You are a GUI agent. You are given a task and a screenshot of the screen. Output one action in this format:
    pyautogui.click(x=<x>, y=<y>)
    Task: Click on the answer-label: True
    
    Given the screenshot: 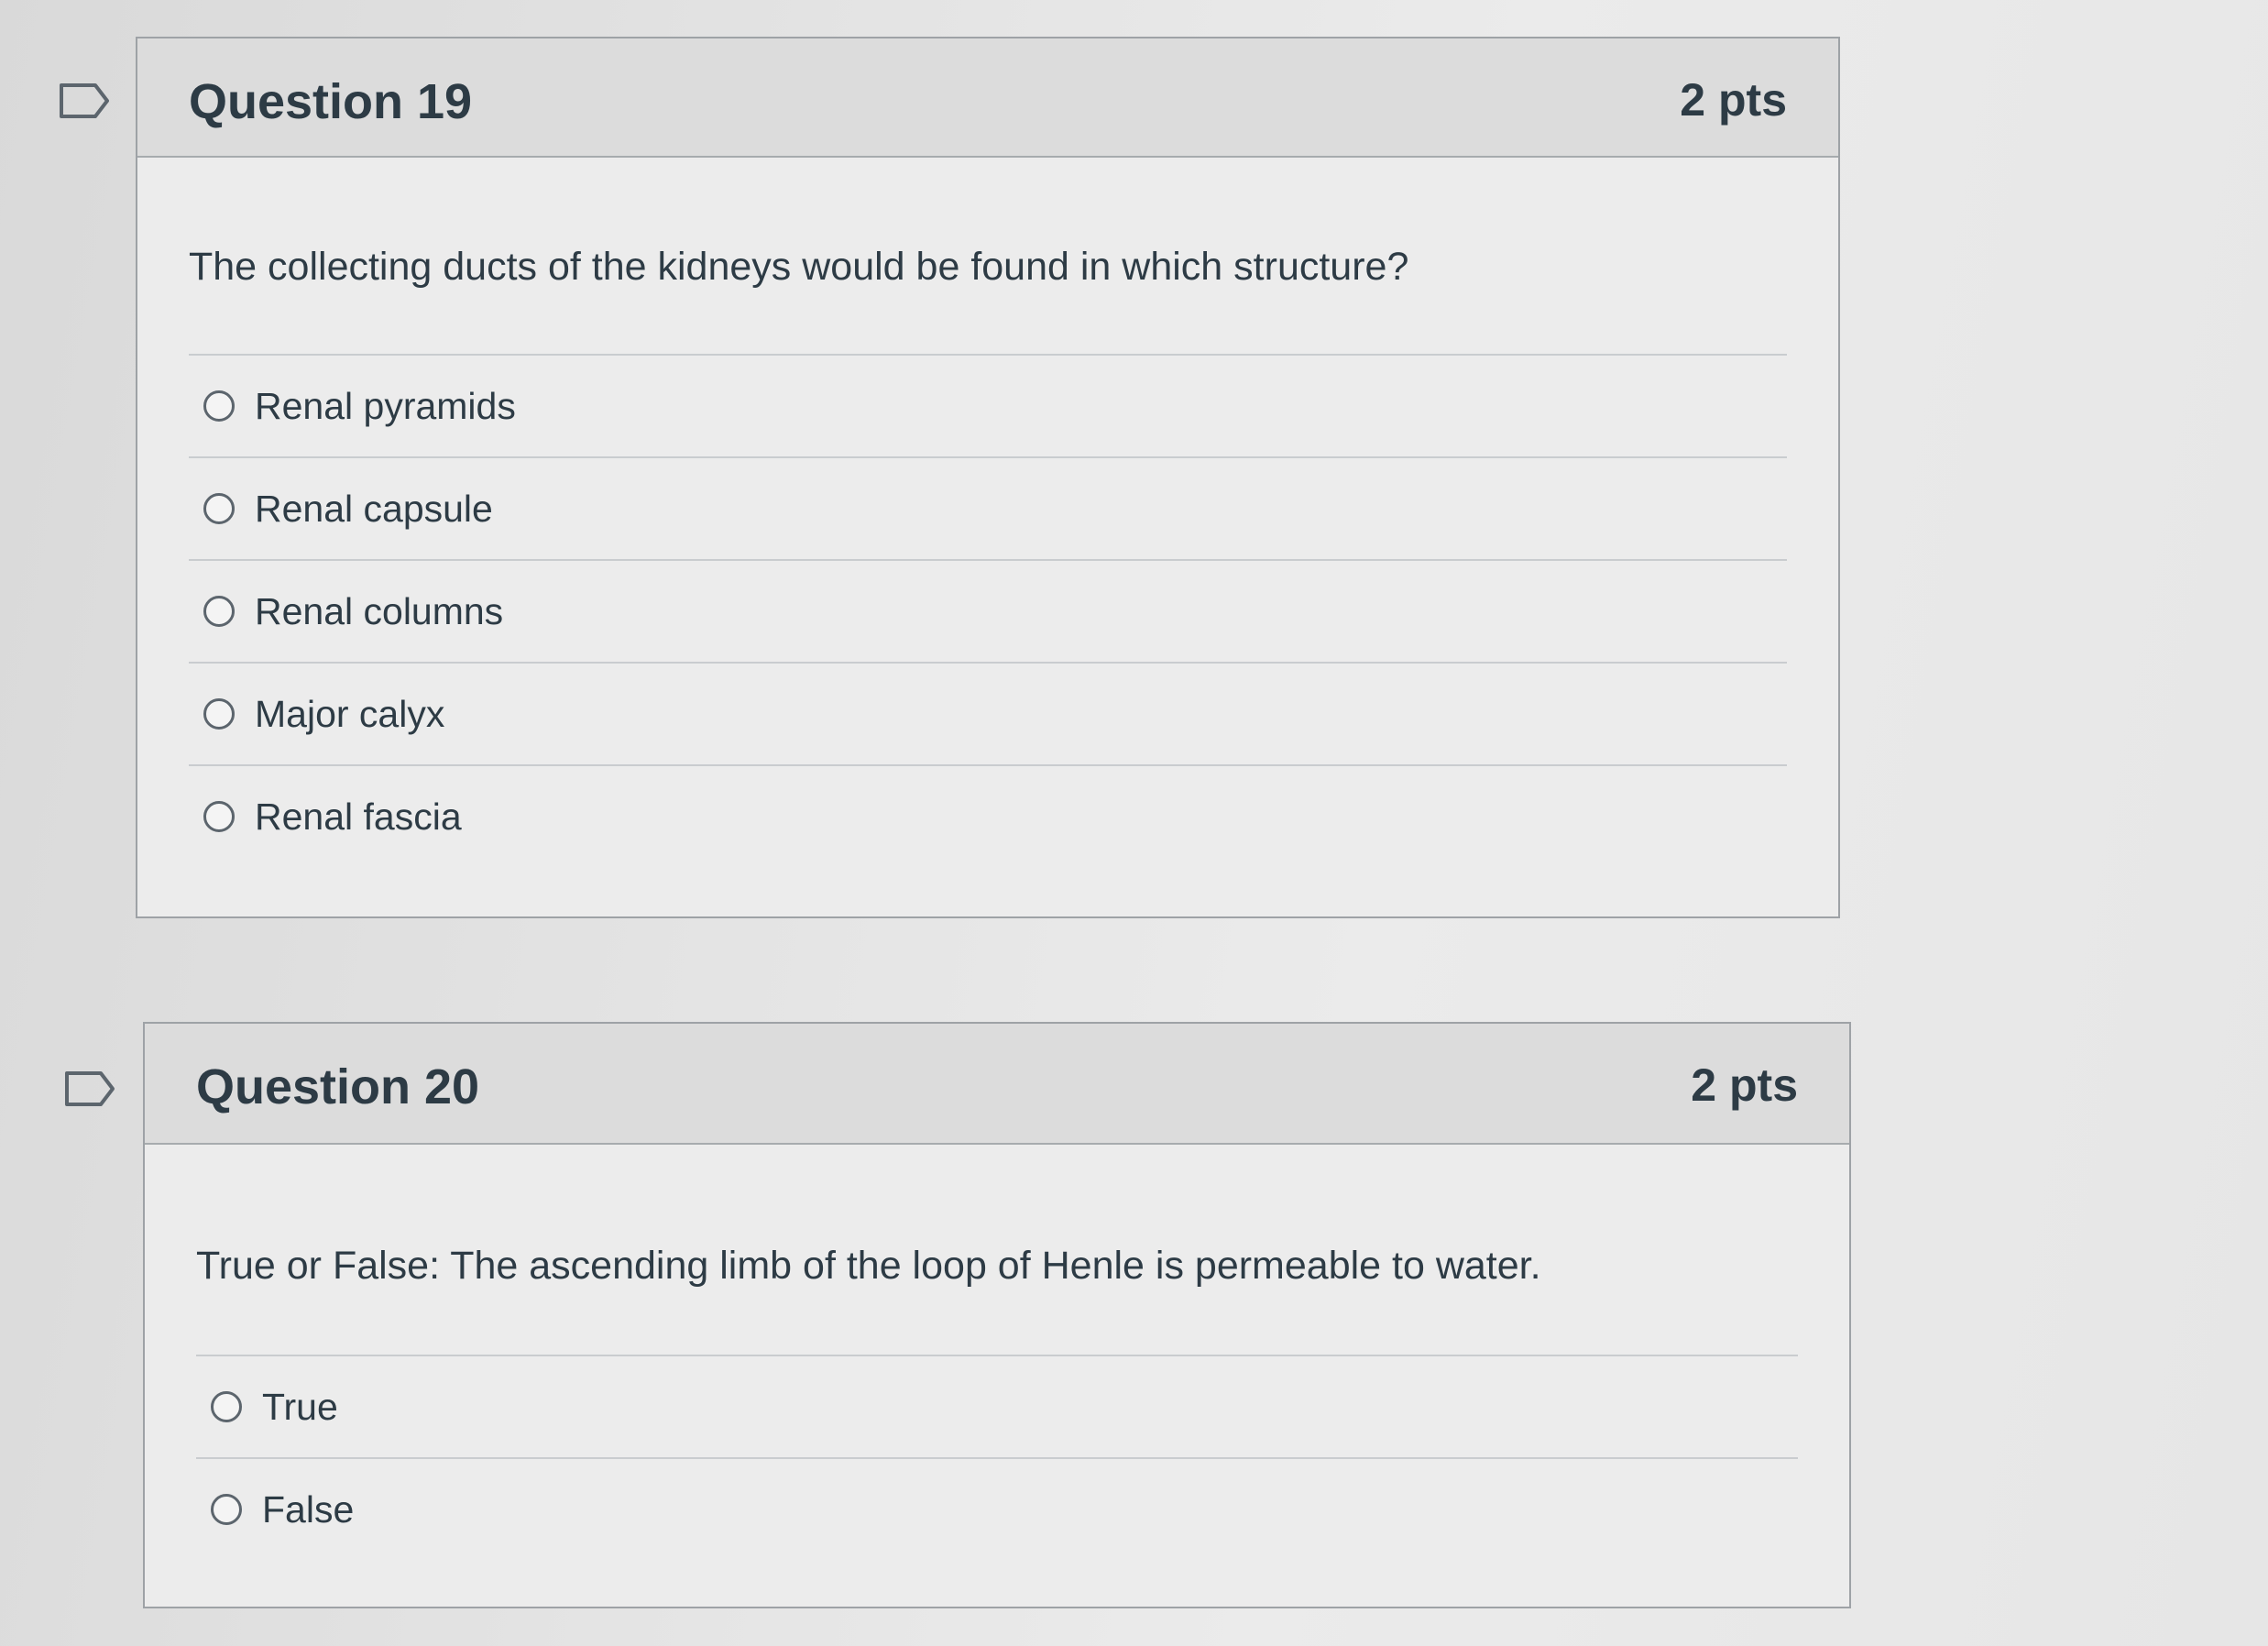 What is the action you would take?
    pyautogui.click(x=300, y=1406)
    